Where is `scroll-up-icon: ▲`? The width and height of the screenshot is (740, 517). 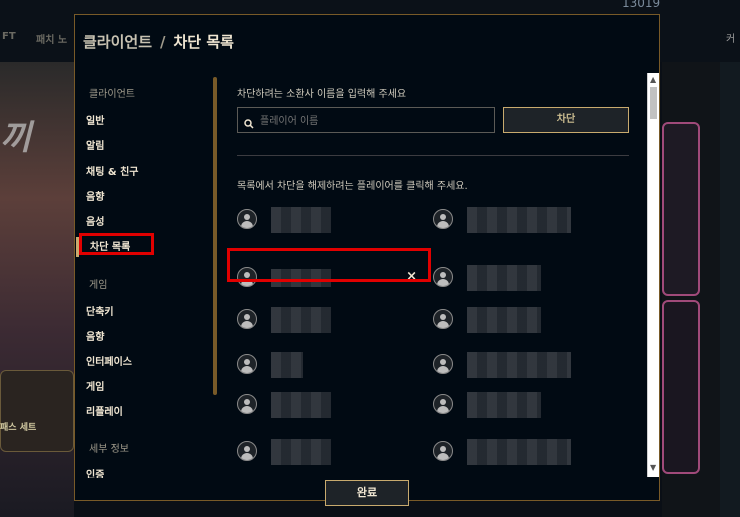 scroll-up-icon: ▲ is located at coordinates (653, 79).